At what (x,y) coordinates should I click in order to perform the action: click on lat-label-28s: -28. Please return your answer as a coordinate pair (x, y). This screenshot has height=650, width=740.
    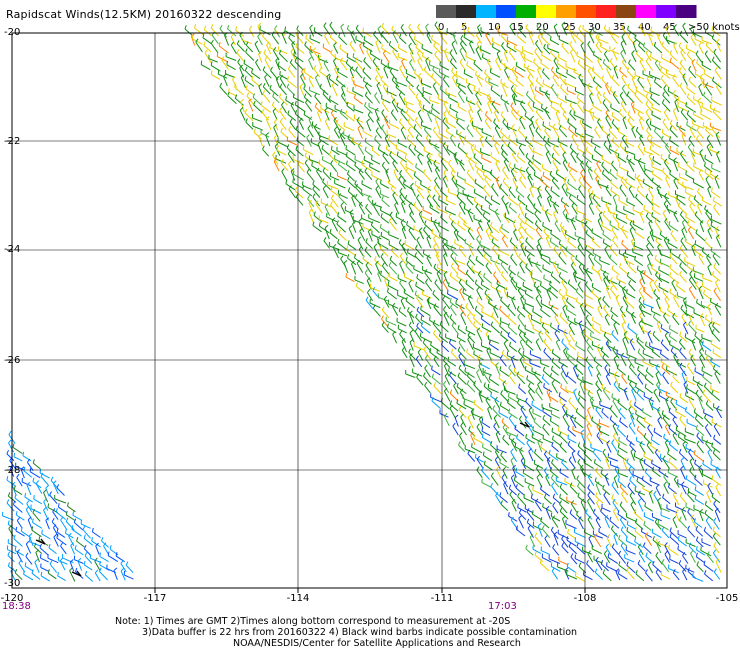
    Looking at the image, I should click on (12, 470).